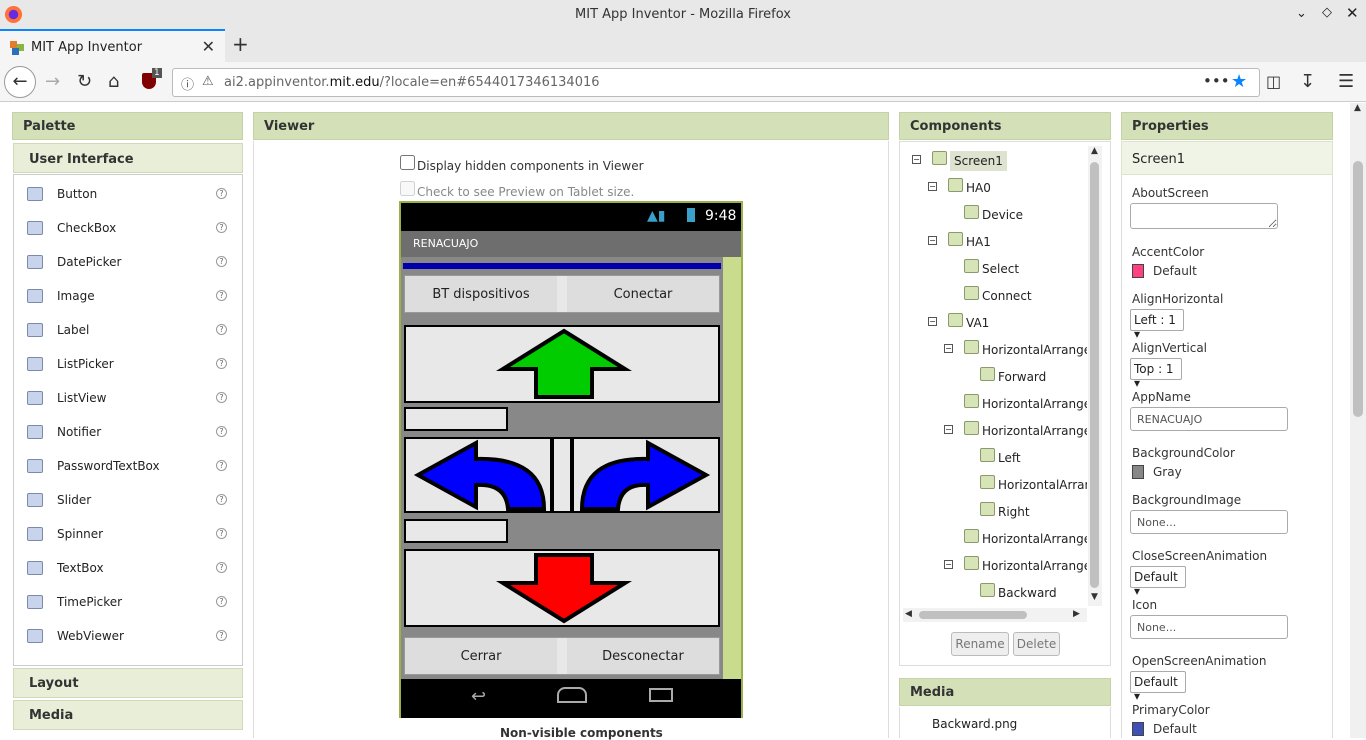 The image size is (1366, 740). I want to click on back-button: ←, so click(20, 82).